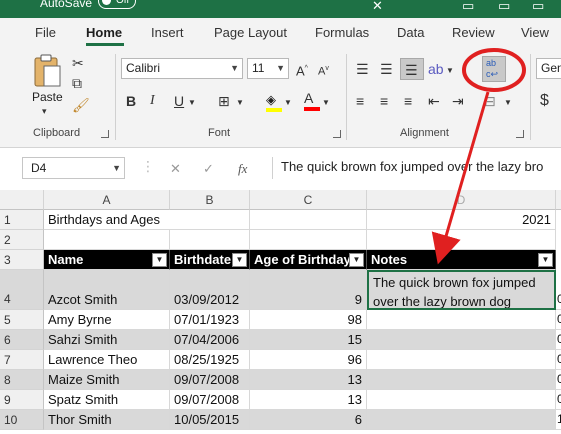  What do you see at coordinates (22, 320) in the screenshot?
I see `row-header: 5` at bounding box center [22, 320].